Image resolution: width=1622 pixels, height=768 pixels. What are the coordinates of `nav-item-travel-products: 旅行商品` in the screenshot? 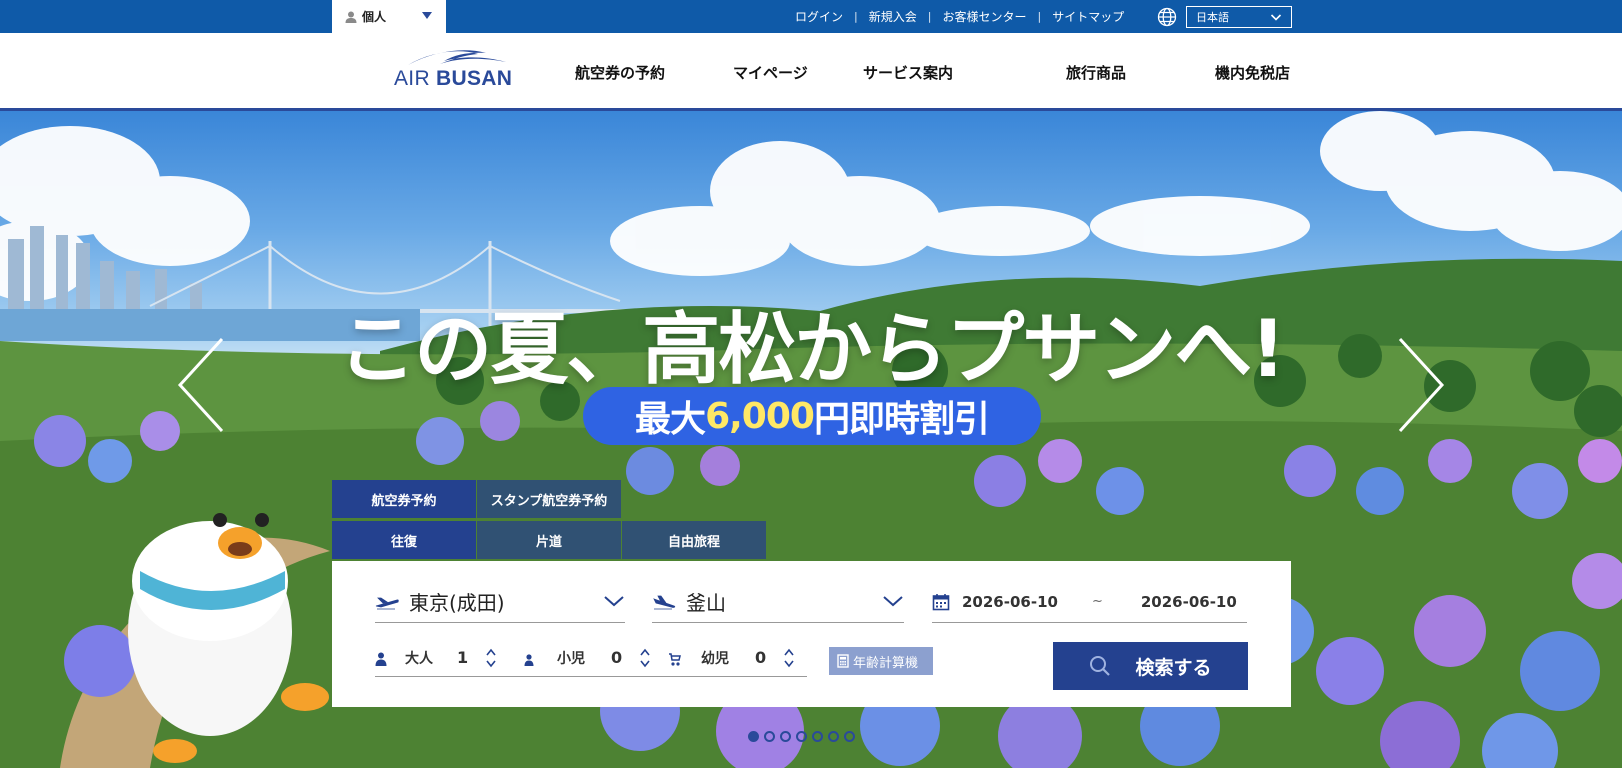 It's located at (1096, 72).